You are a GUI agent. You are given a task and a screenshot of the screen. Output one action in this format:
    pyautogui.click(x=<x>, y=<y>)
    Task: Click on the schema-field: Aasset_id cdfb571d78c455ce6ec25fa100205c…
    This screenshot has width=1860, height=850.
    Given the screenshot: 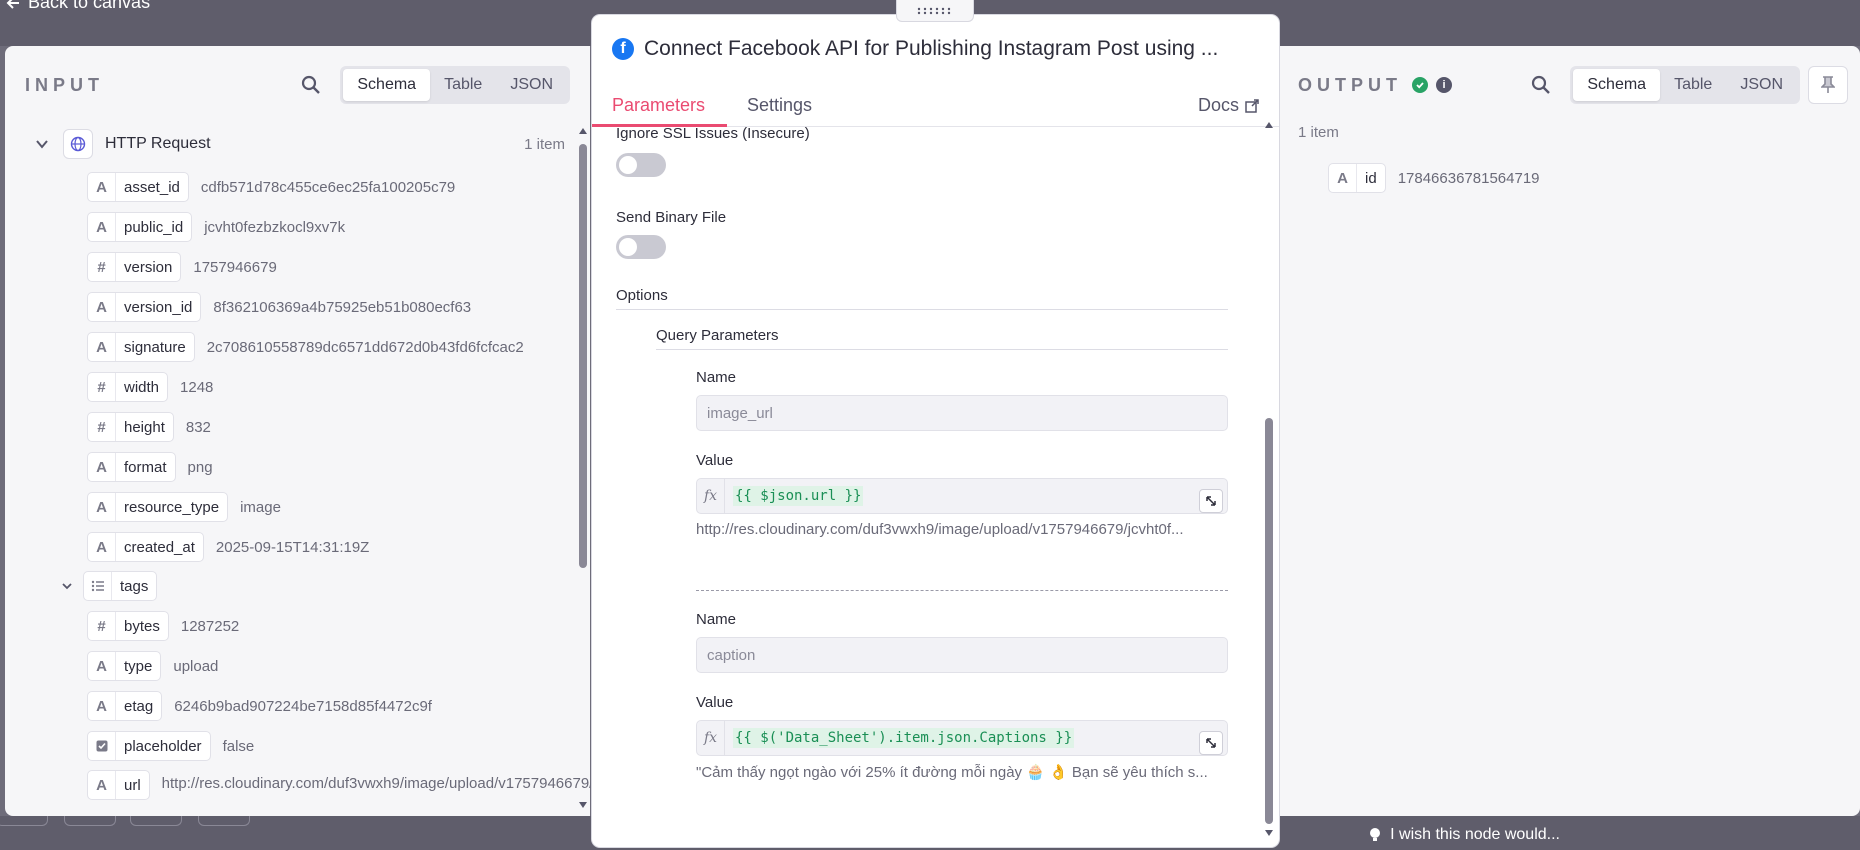 What is the action you would take?
    pyautogui.click(x=271, y=187)
    